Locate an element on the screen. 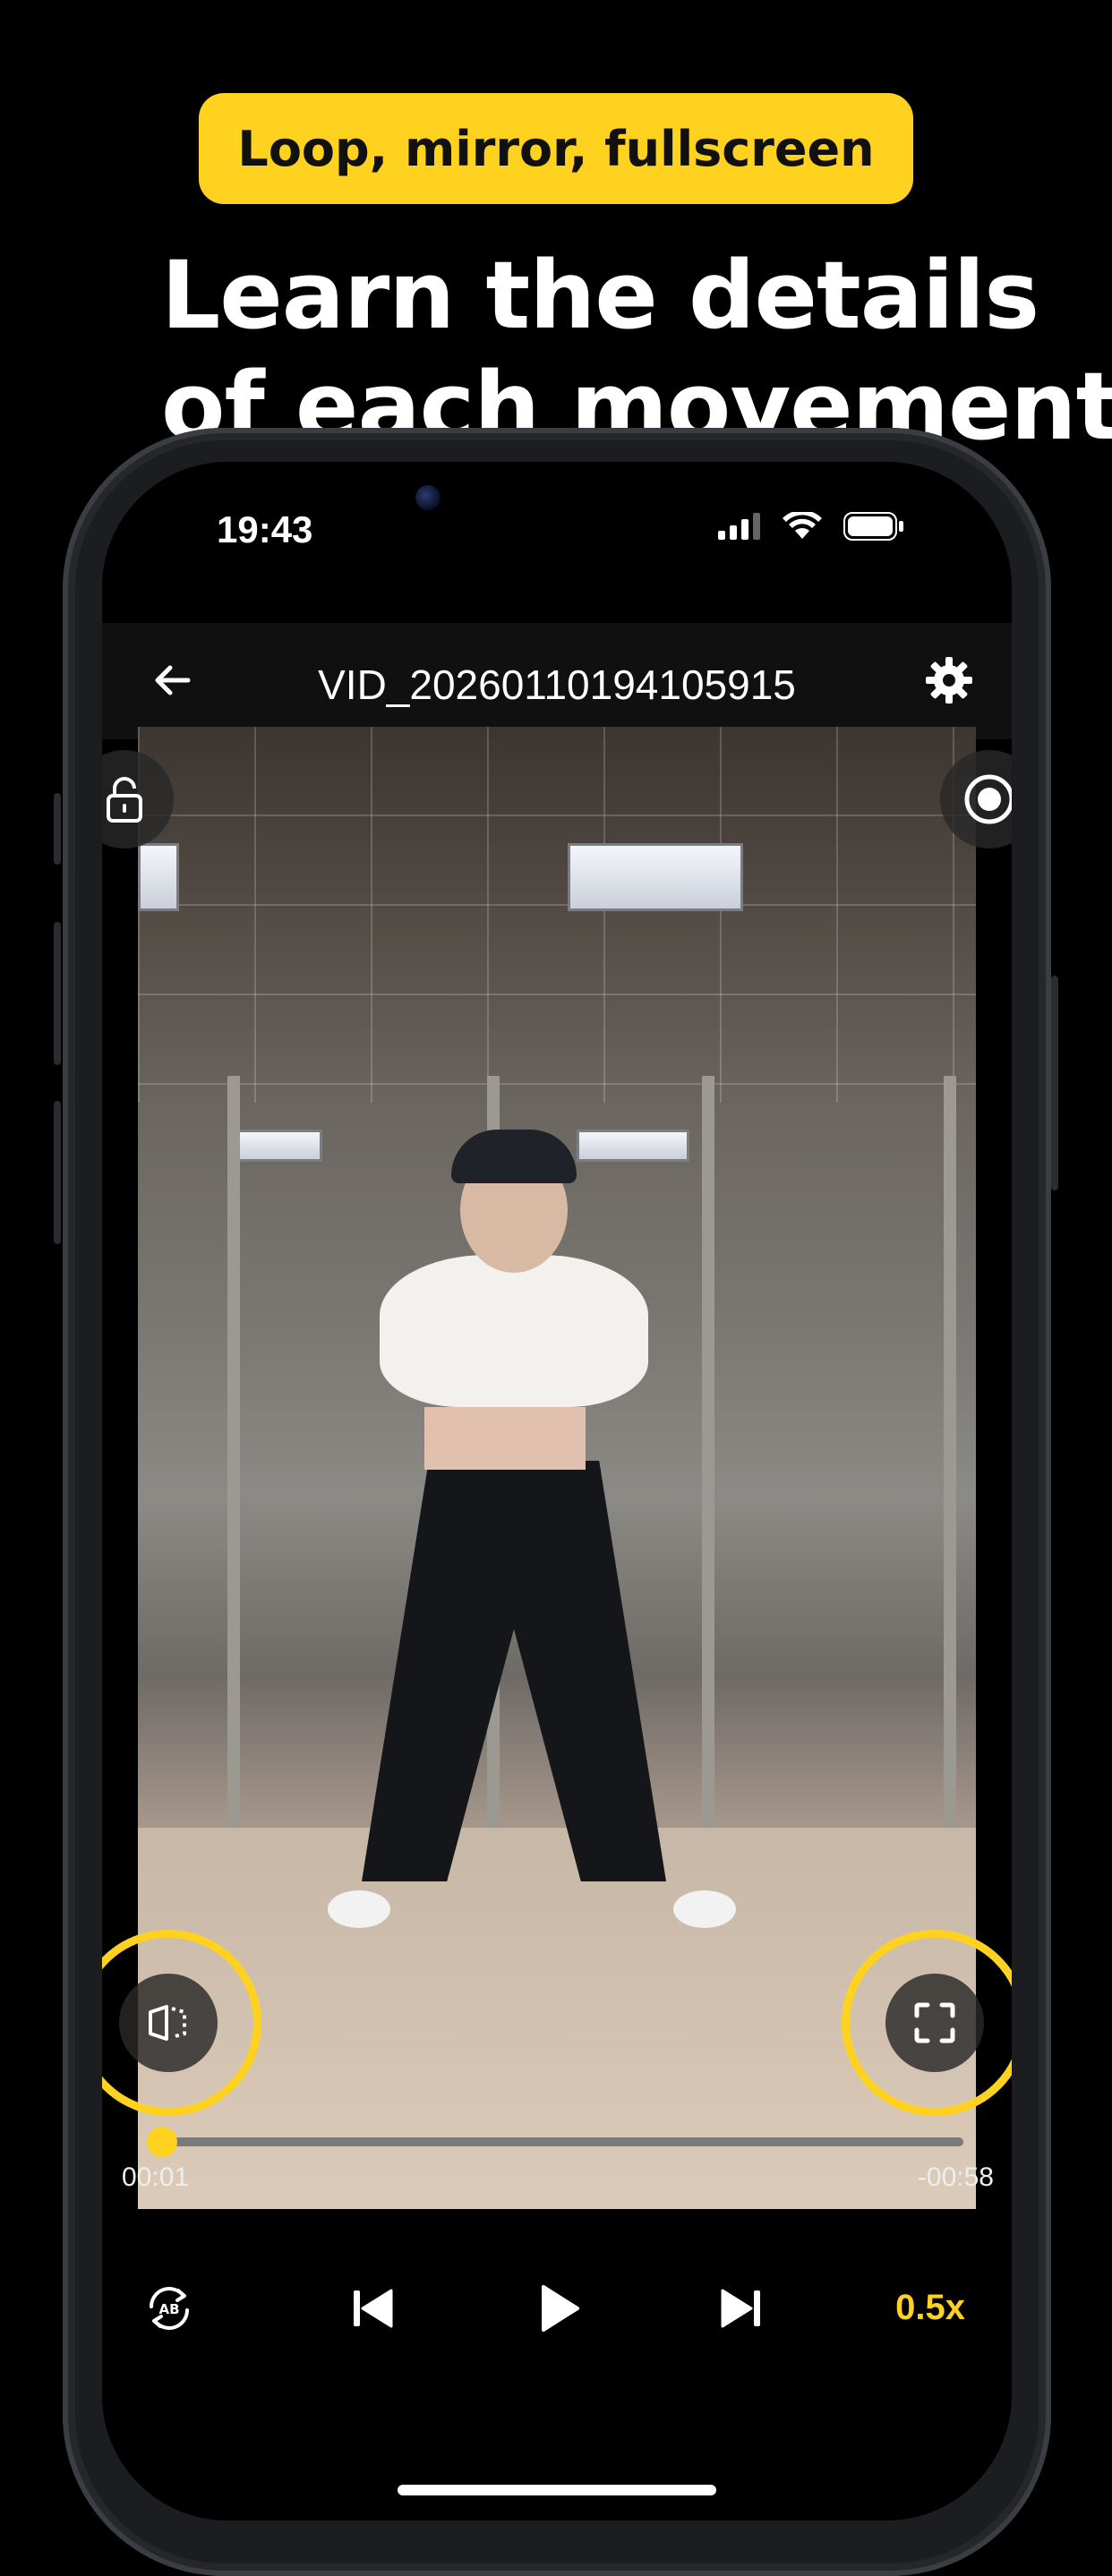 This screenshot has width=1112, height=2576. skip-next-icon is located at coordinates (740, 2308).